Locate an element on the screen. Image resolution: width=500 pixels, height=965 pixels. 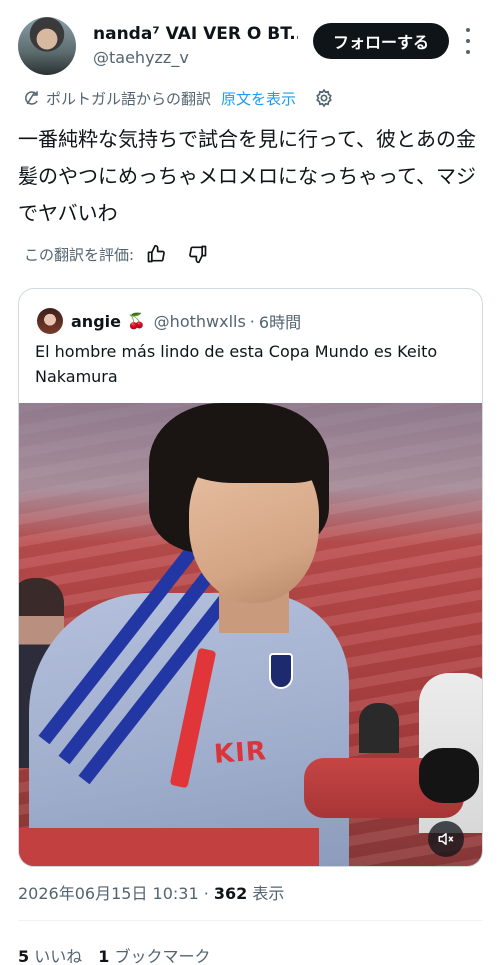
rate-translation-label: この翻訳を評価: is located at coordinates (79, 254).